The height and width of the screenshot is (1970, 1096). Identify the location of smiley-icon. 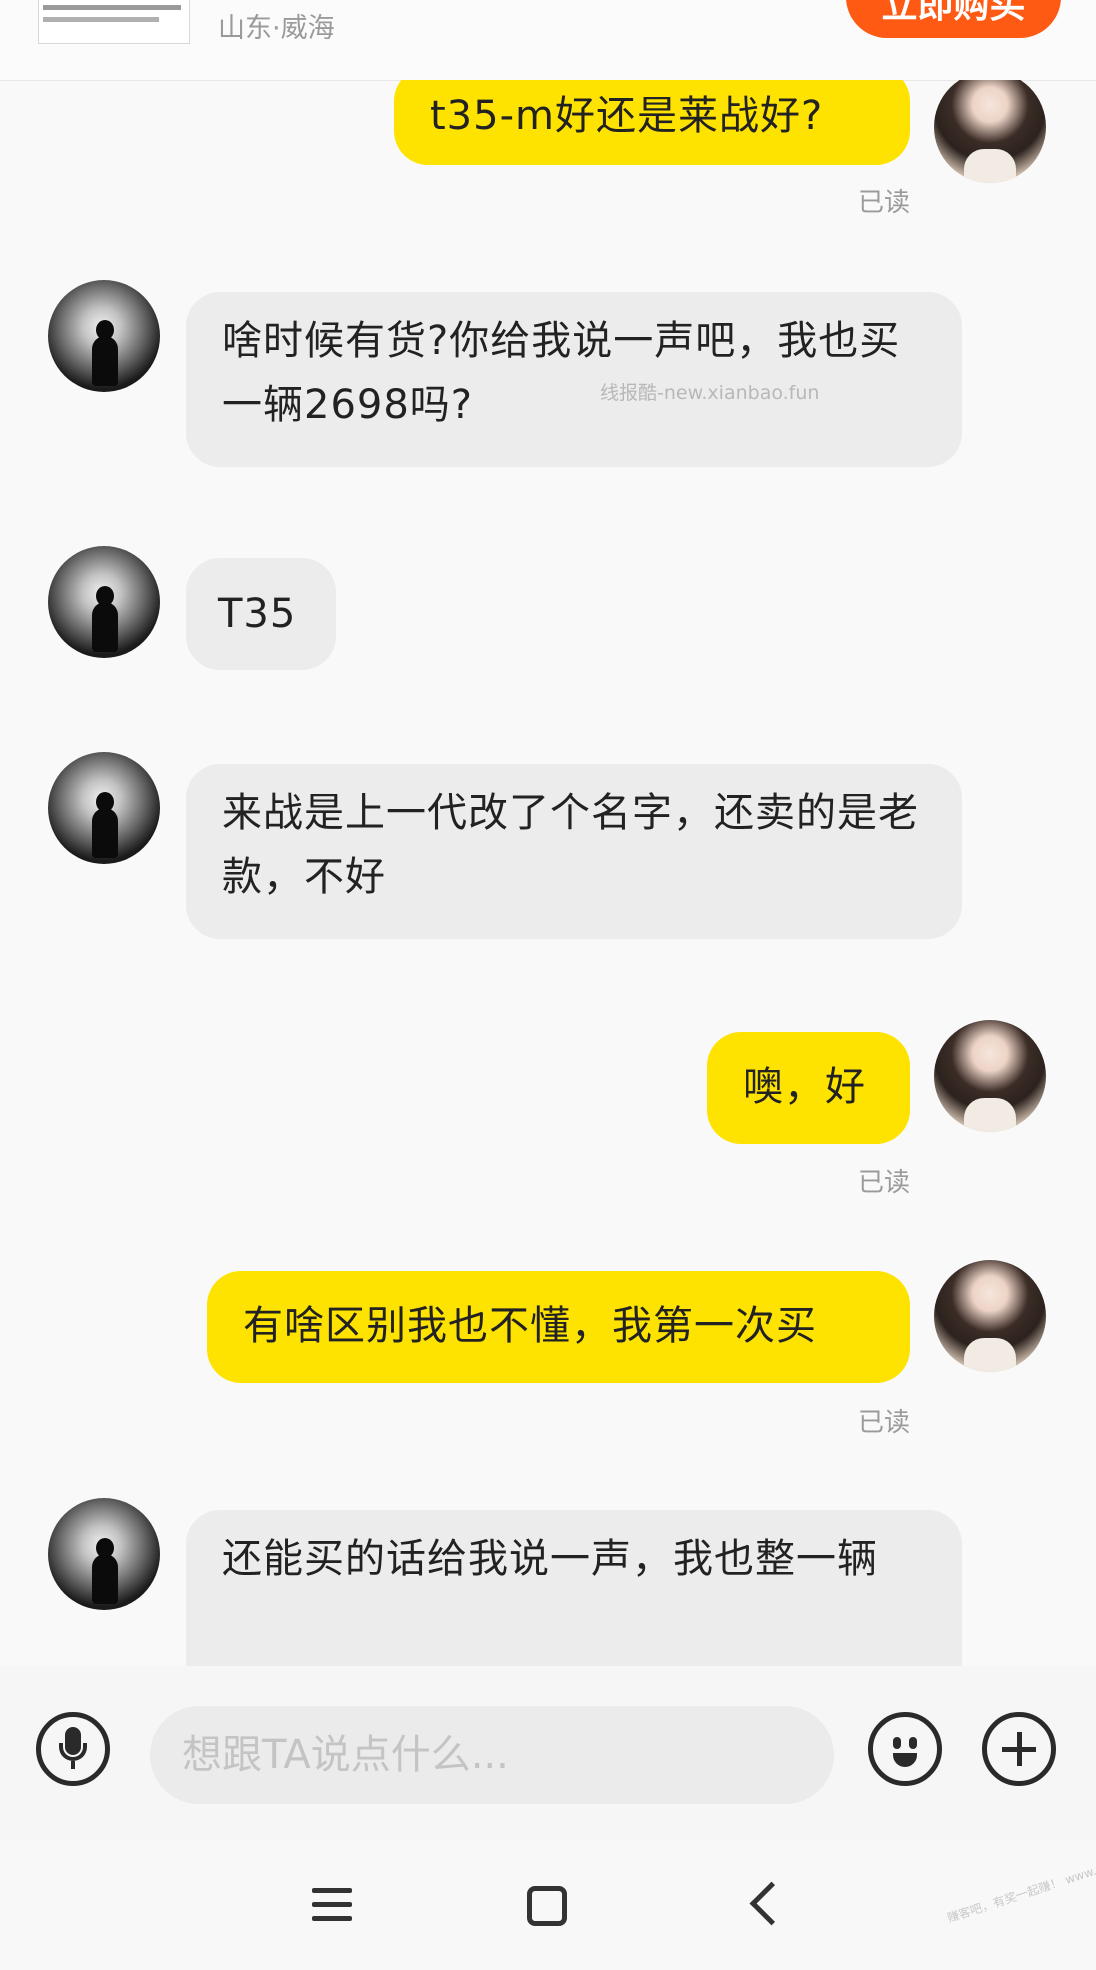
(905, 1749).